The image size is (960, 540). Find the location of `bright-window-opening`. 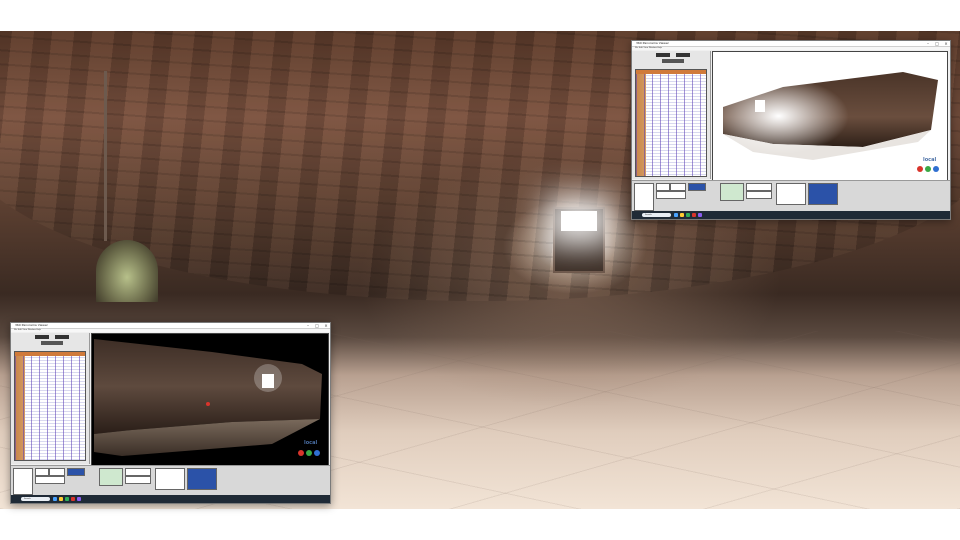

bright-window-opening is located at coordinates (579, 240).